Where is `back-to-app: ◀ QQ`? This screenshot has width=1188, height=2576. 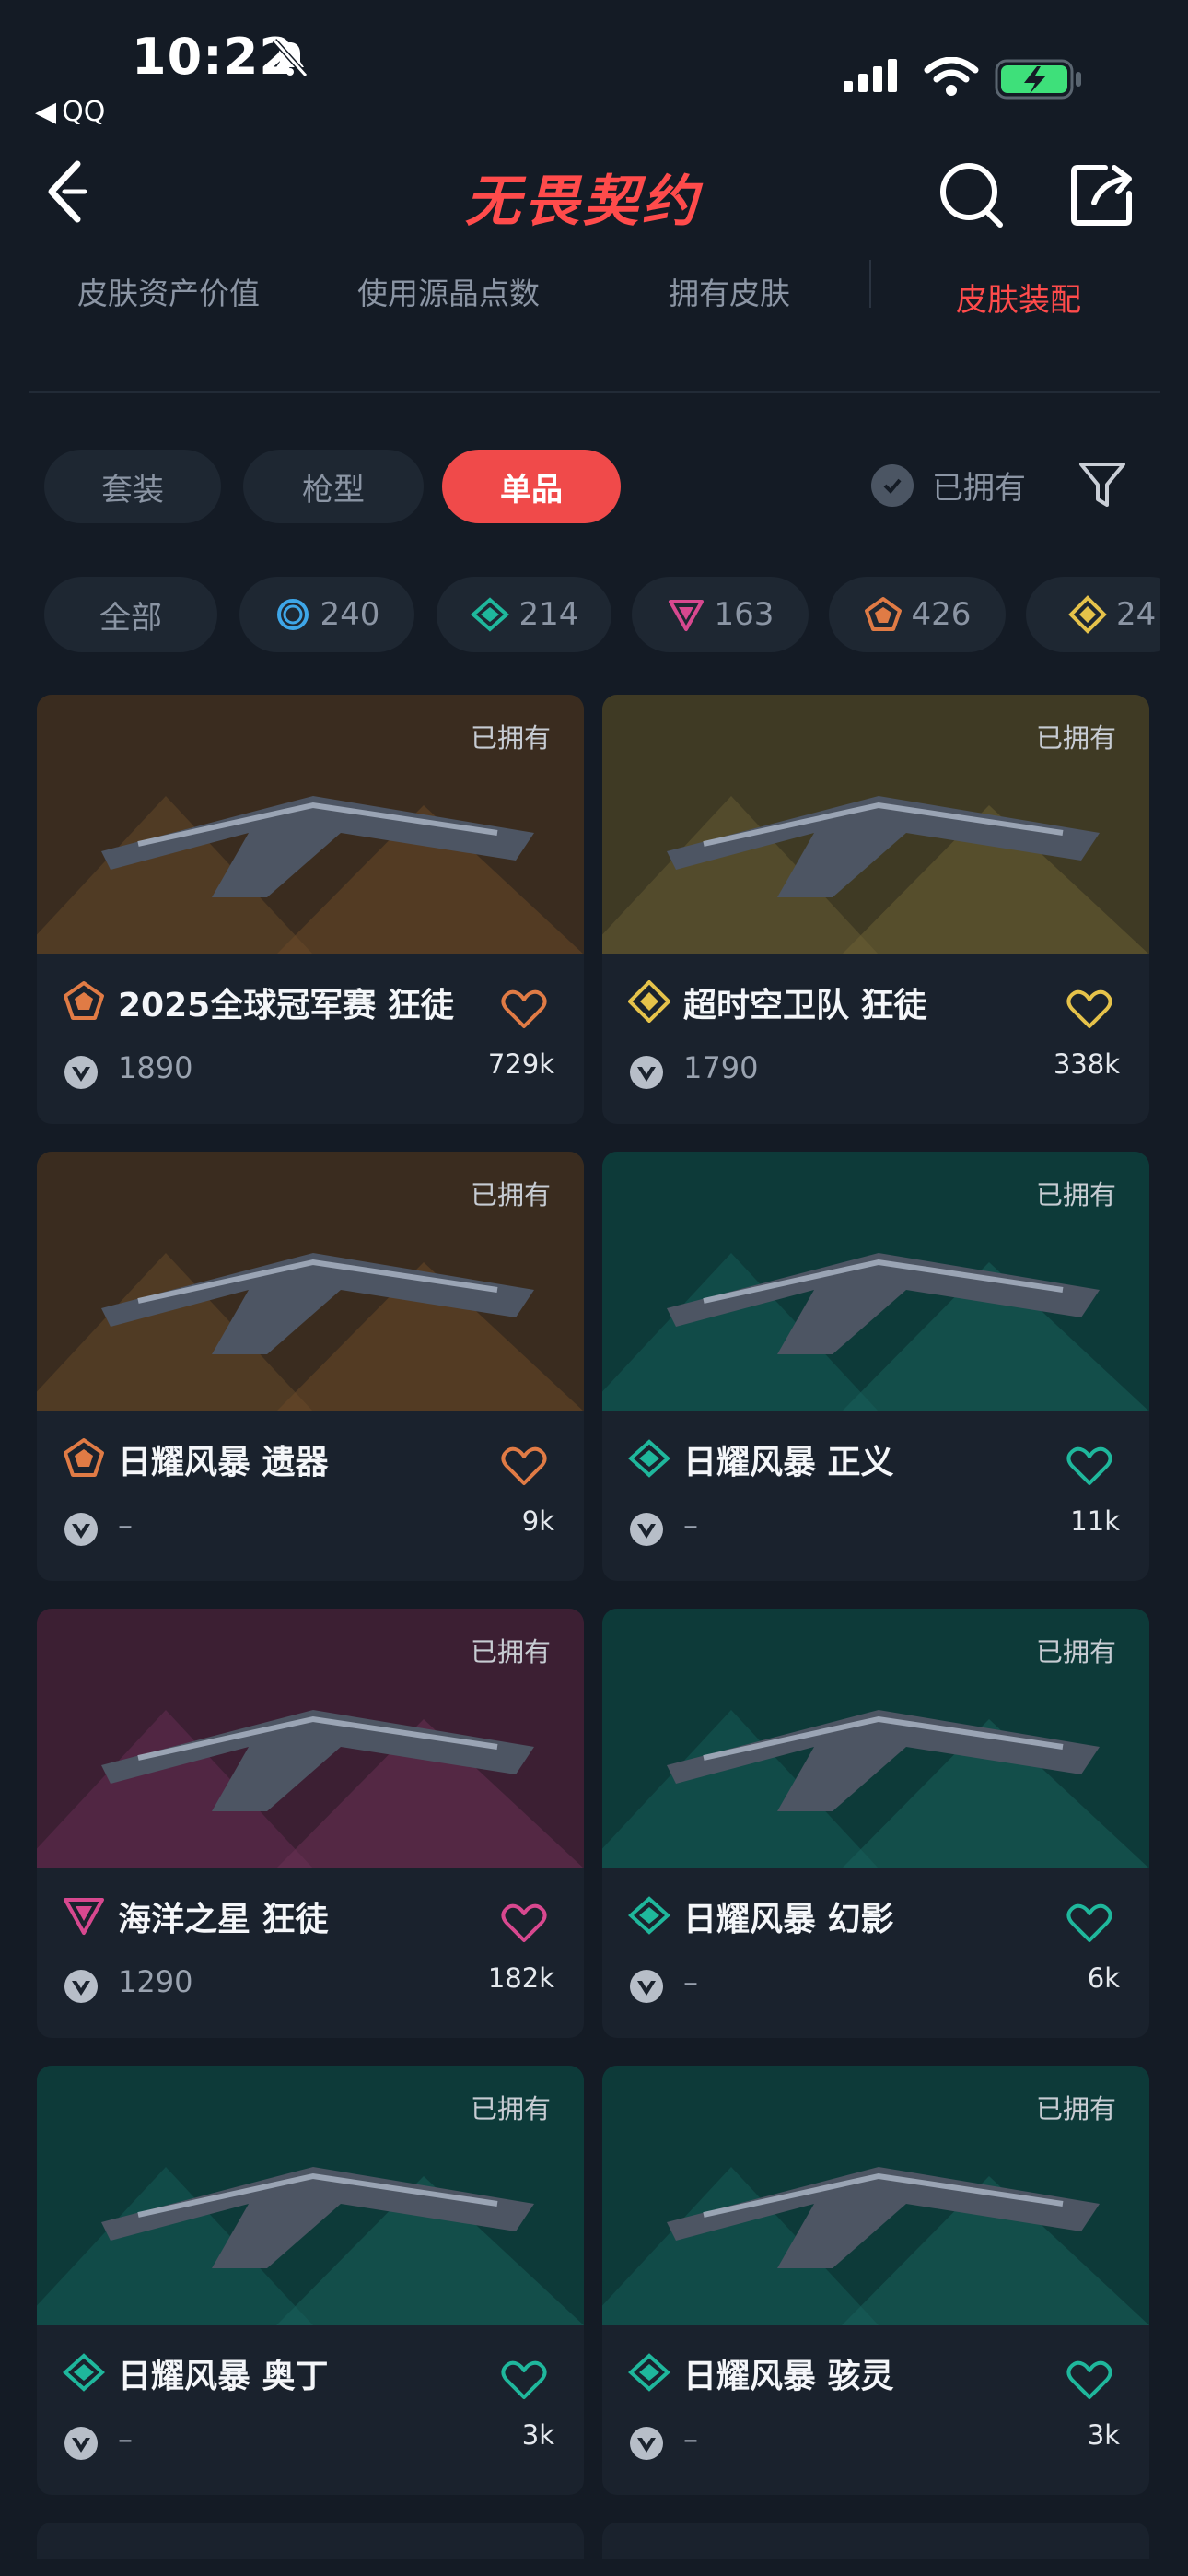 back-to-app: ◀ QQ is located at coordinates (70, 112).